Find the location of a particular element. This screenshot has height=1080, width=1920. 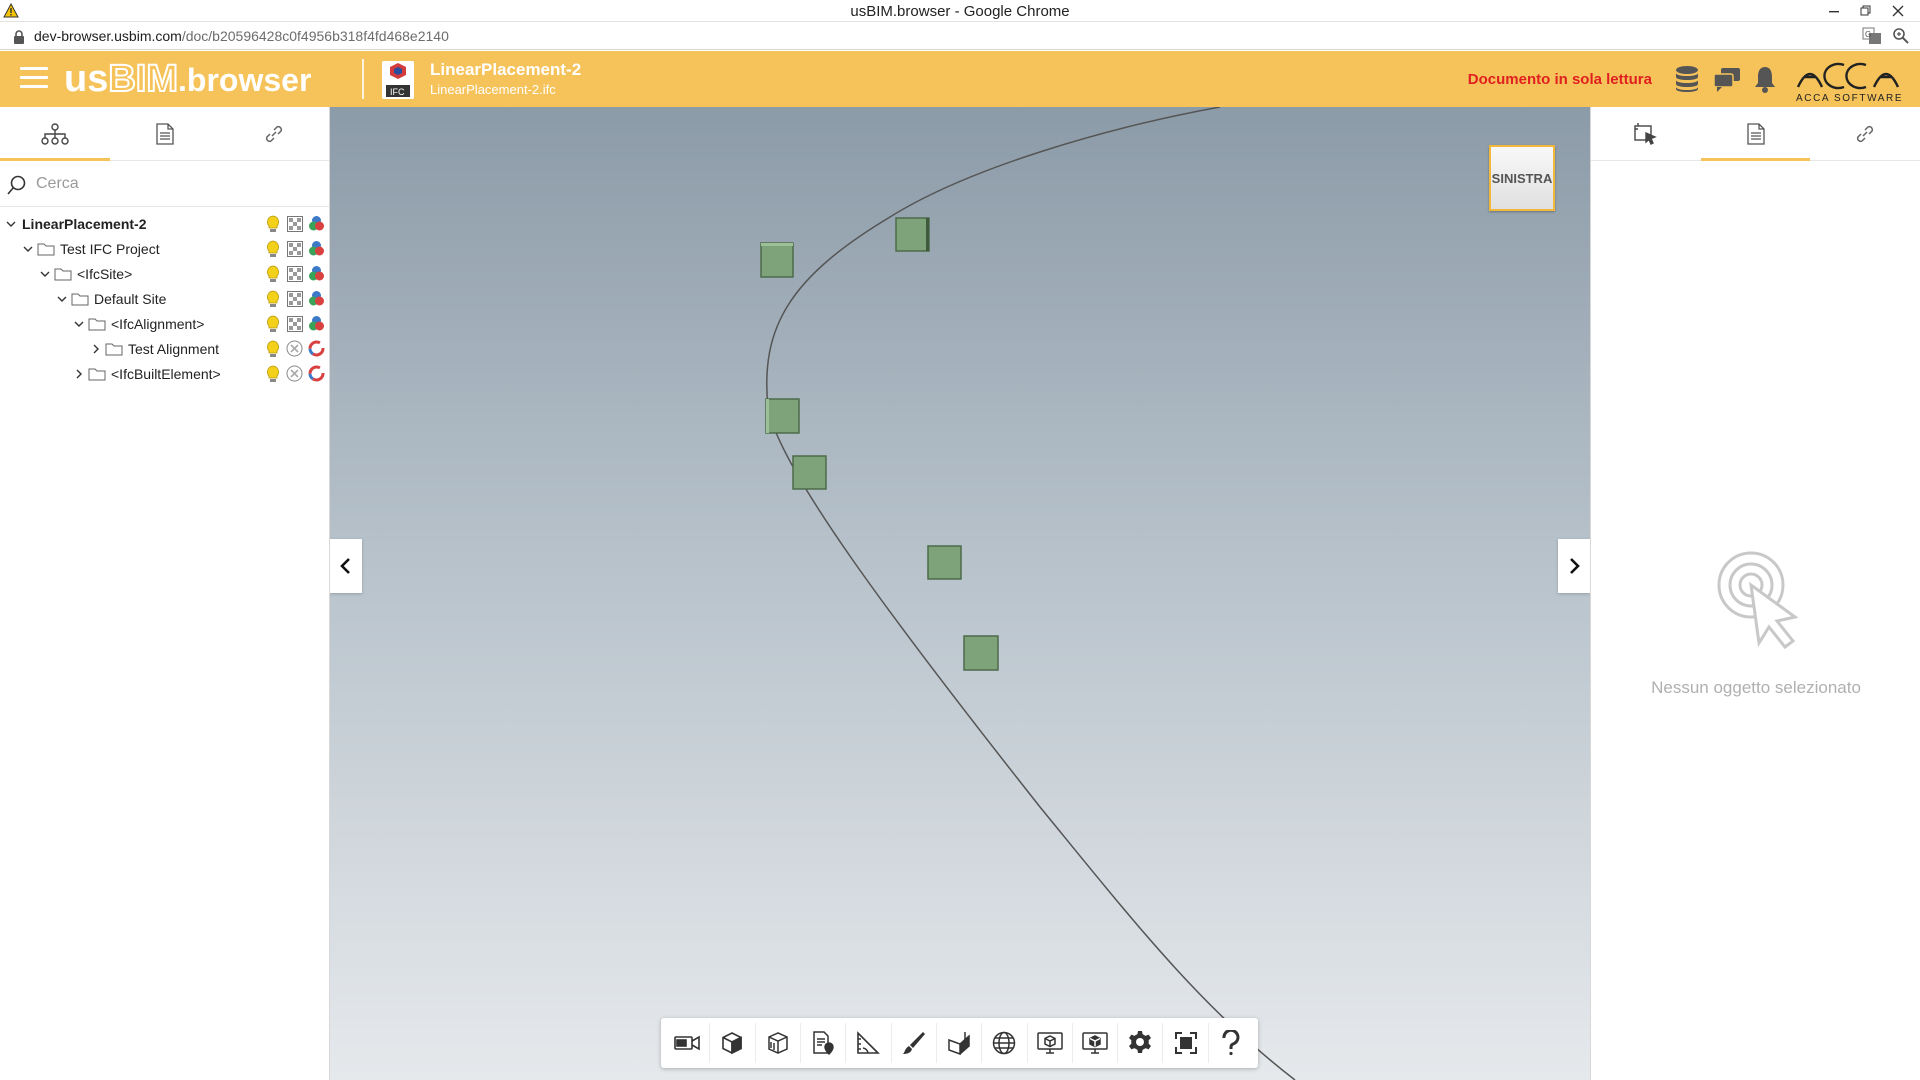

camera-button is located at coordinates (688, 1043).